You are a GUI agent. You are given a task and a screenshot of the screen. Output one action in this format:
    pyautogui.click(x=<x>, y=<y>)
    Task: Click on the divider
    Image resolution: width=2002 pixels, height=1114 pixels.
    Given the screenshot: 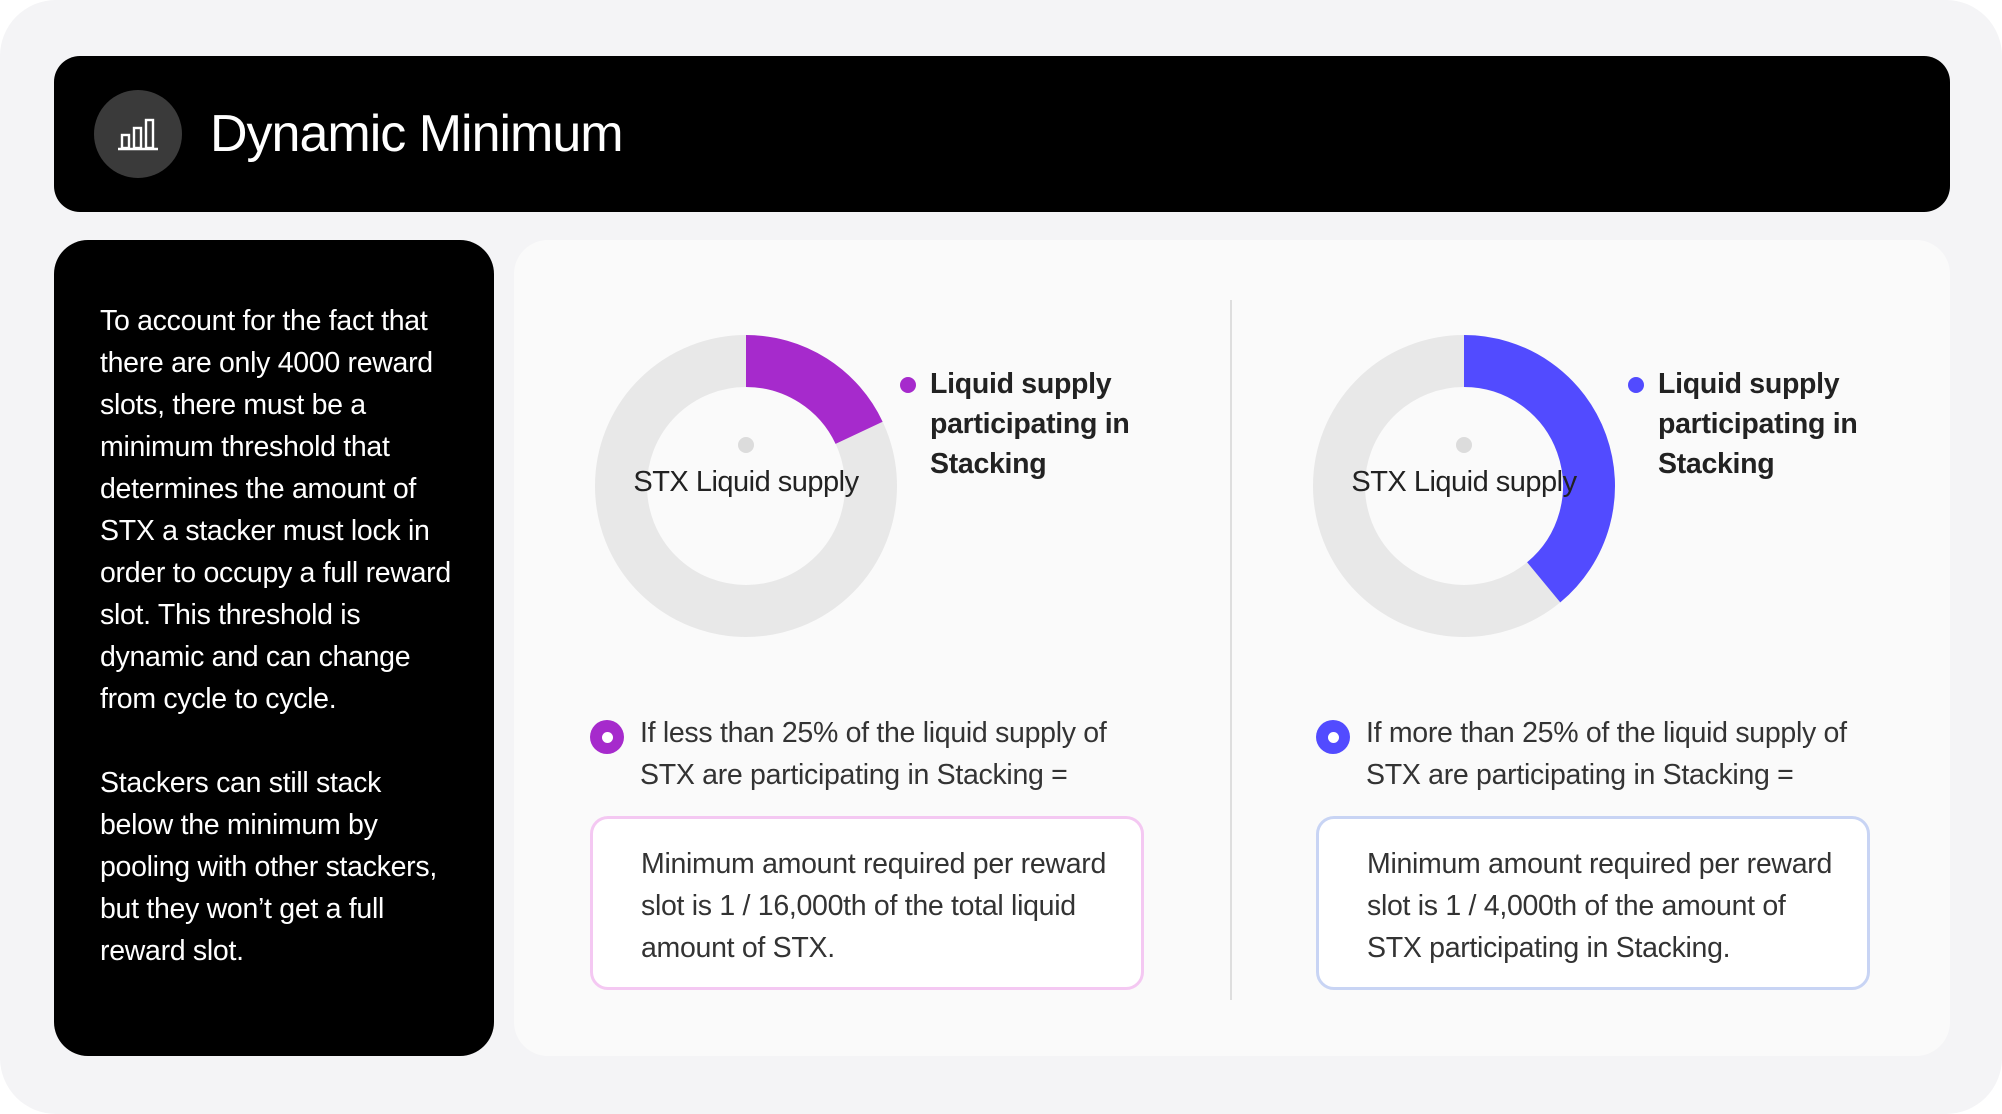 What is the action you would take?
    pyautogui.click(x=1231, y=650)
    